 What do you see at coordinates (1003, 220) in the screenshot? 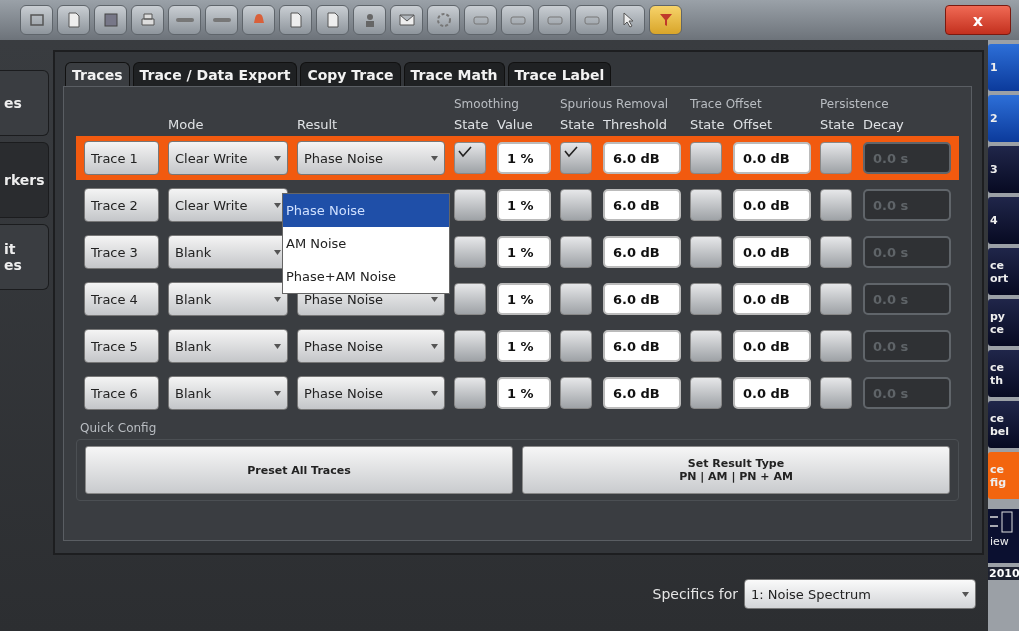
I see `softkey: 4` at bounding box center [1003, 220].